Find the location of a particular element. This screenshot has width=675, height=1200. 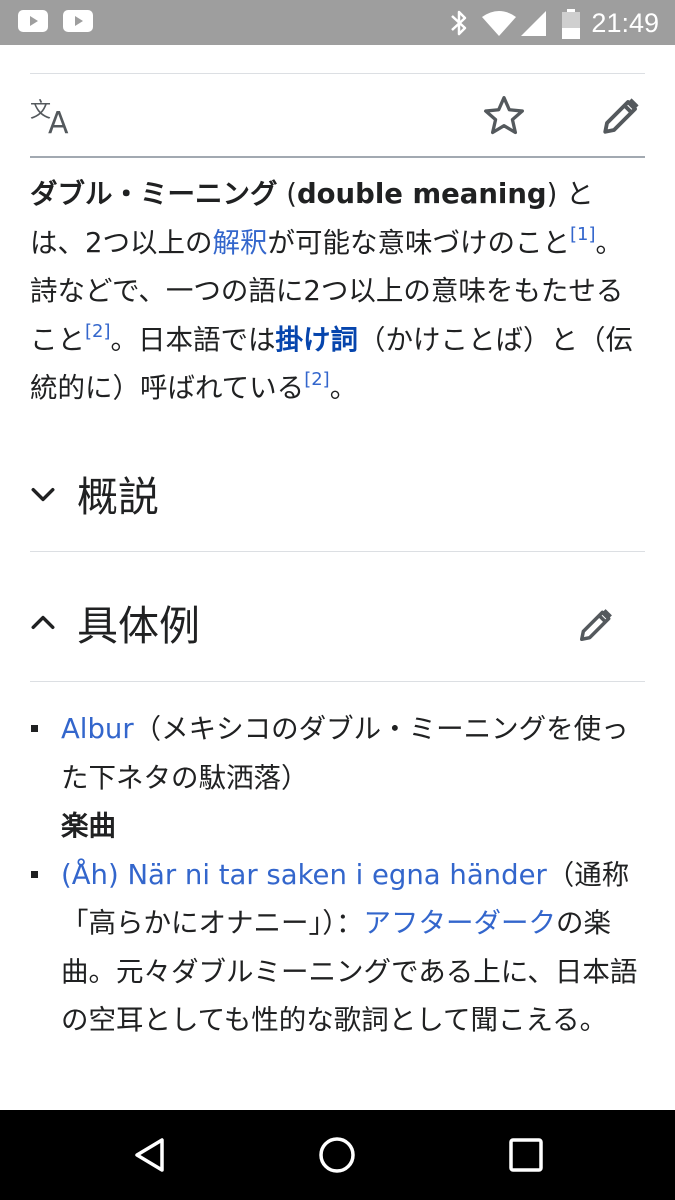

chevron-up-icon is located at coordinates (43, 622).